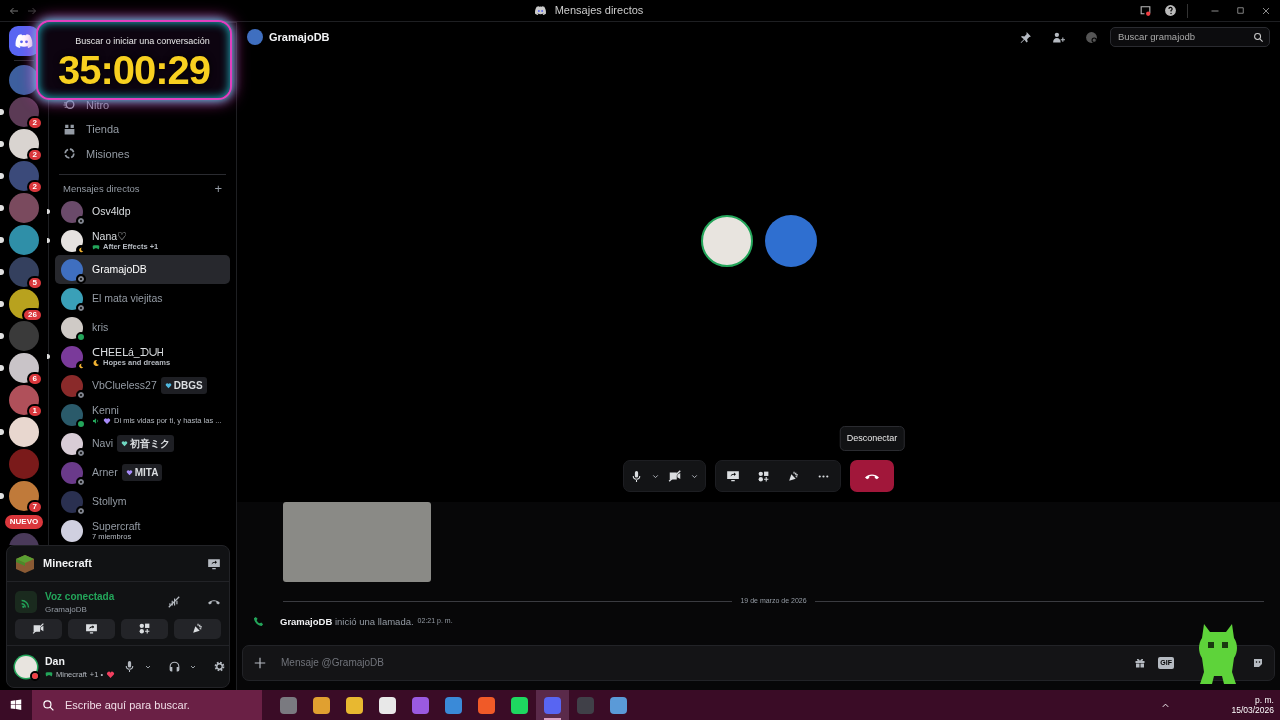  Describe the element at coordinates (157, 705) in the screenshot. I see `taskbar-search-input: Escribe aquí para buscar.` at that location.